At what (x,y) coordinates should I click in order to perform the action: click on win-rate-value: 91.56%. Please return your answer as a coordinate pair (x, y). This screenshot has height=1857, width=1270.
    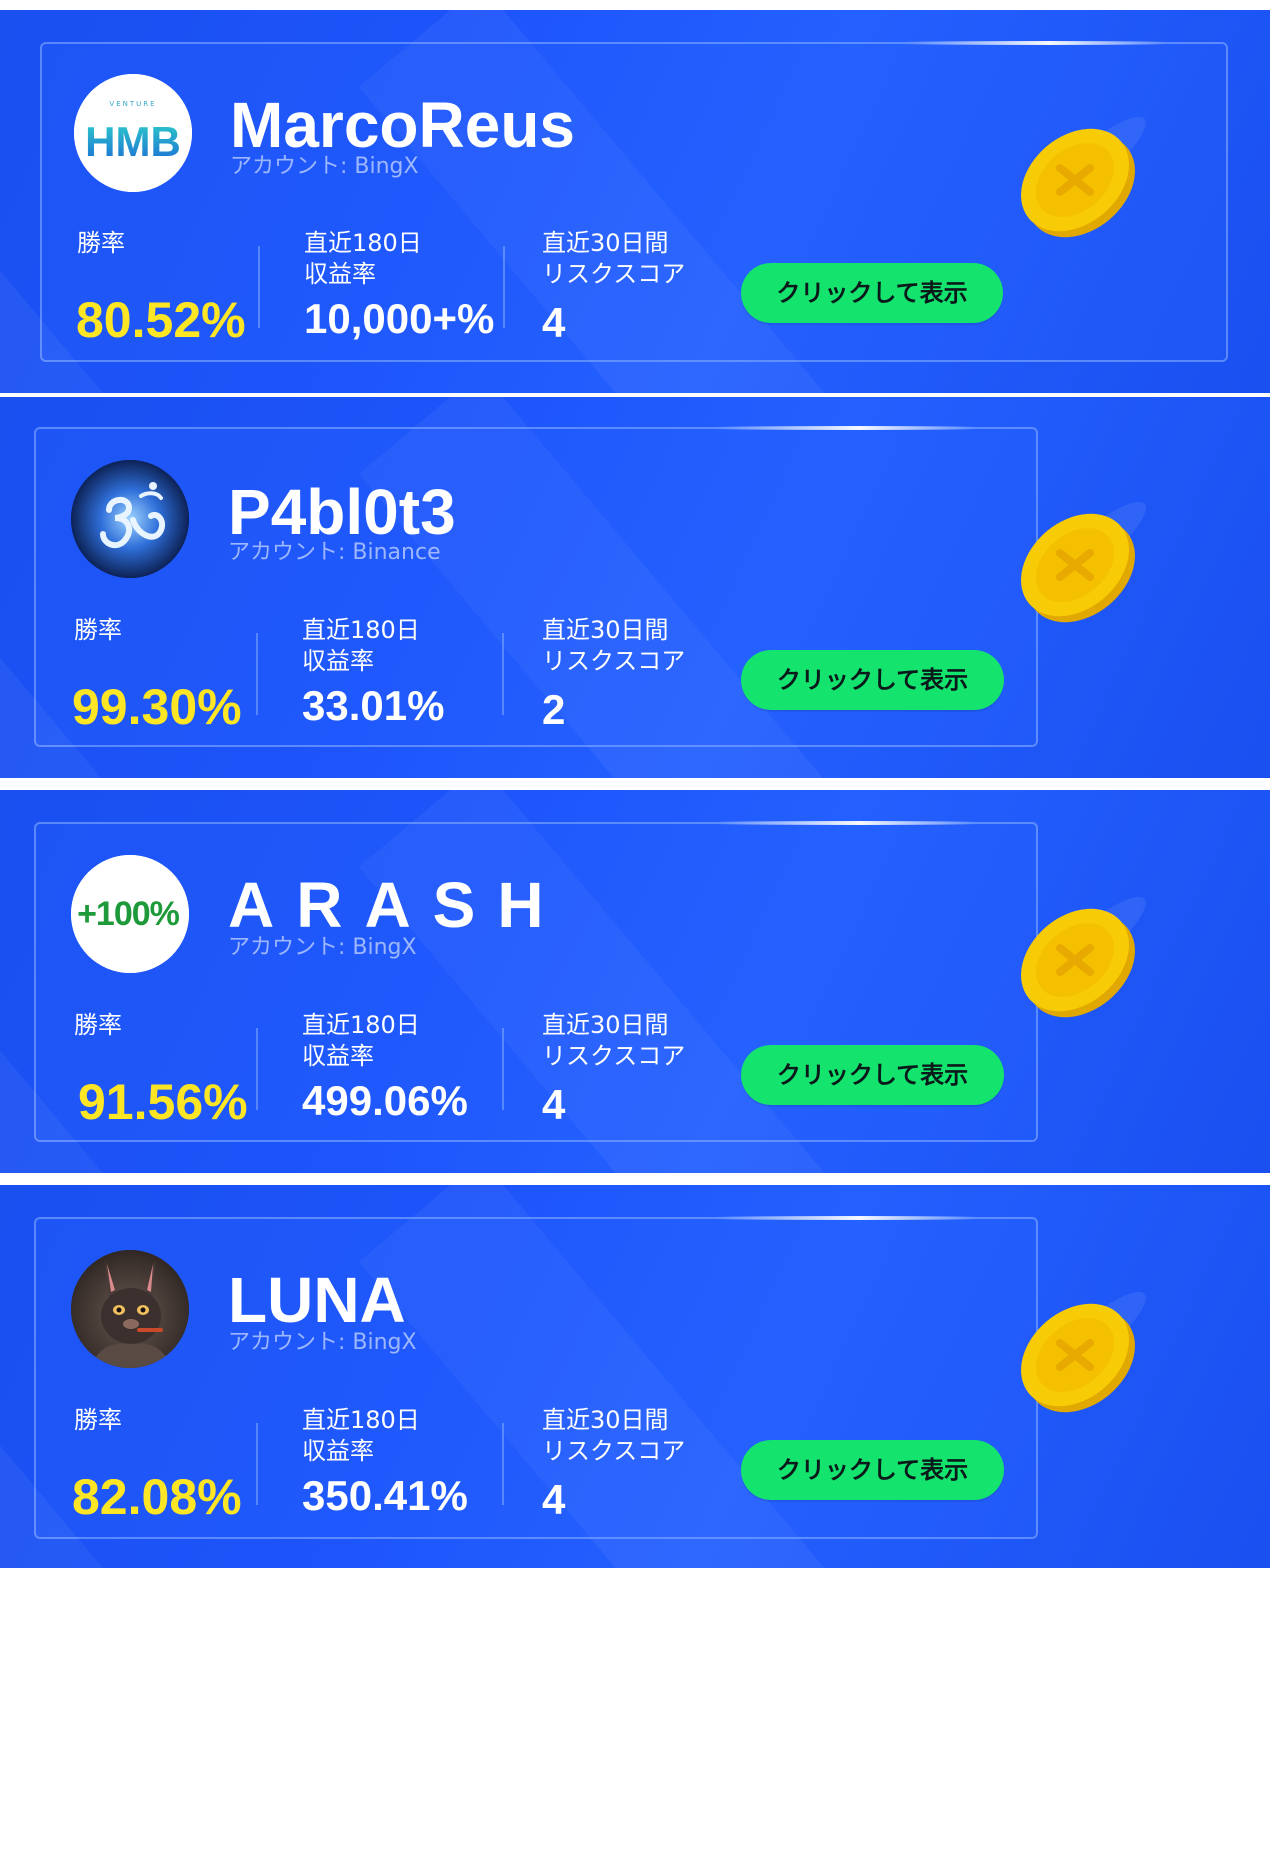
    Looking at the image, I should click on (163, 1102).